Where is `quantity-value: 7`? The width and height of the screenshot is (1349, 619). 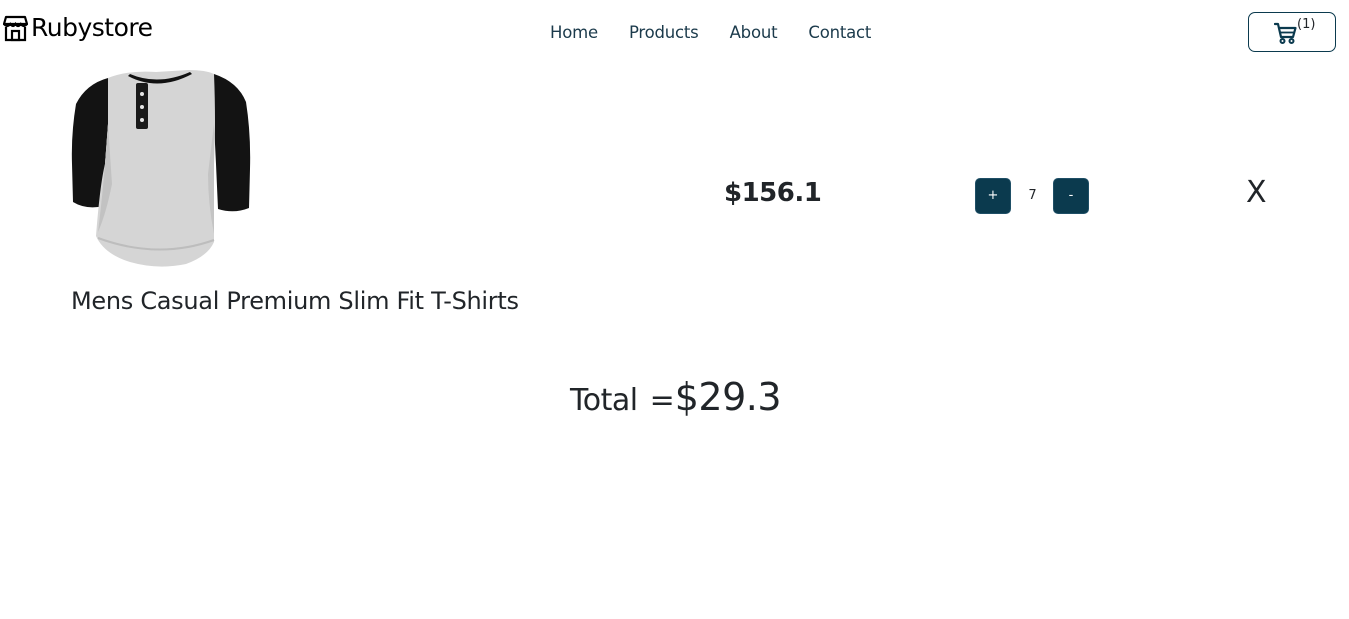 quantity-value: 7 is located at coordinates (1032, 195).